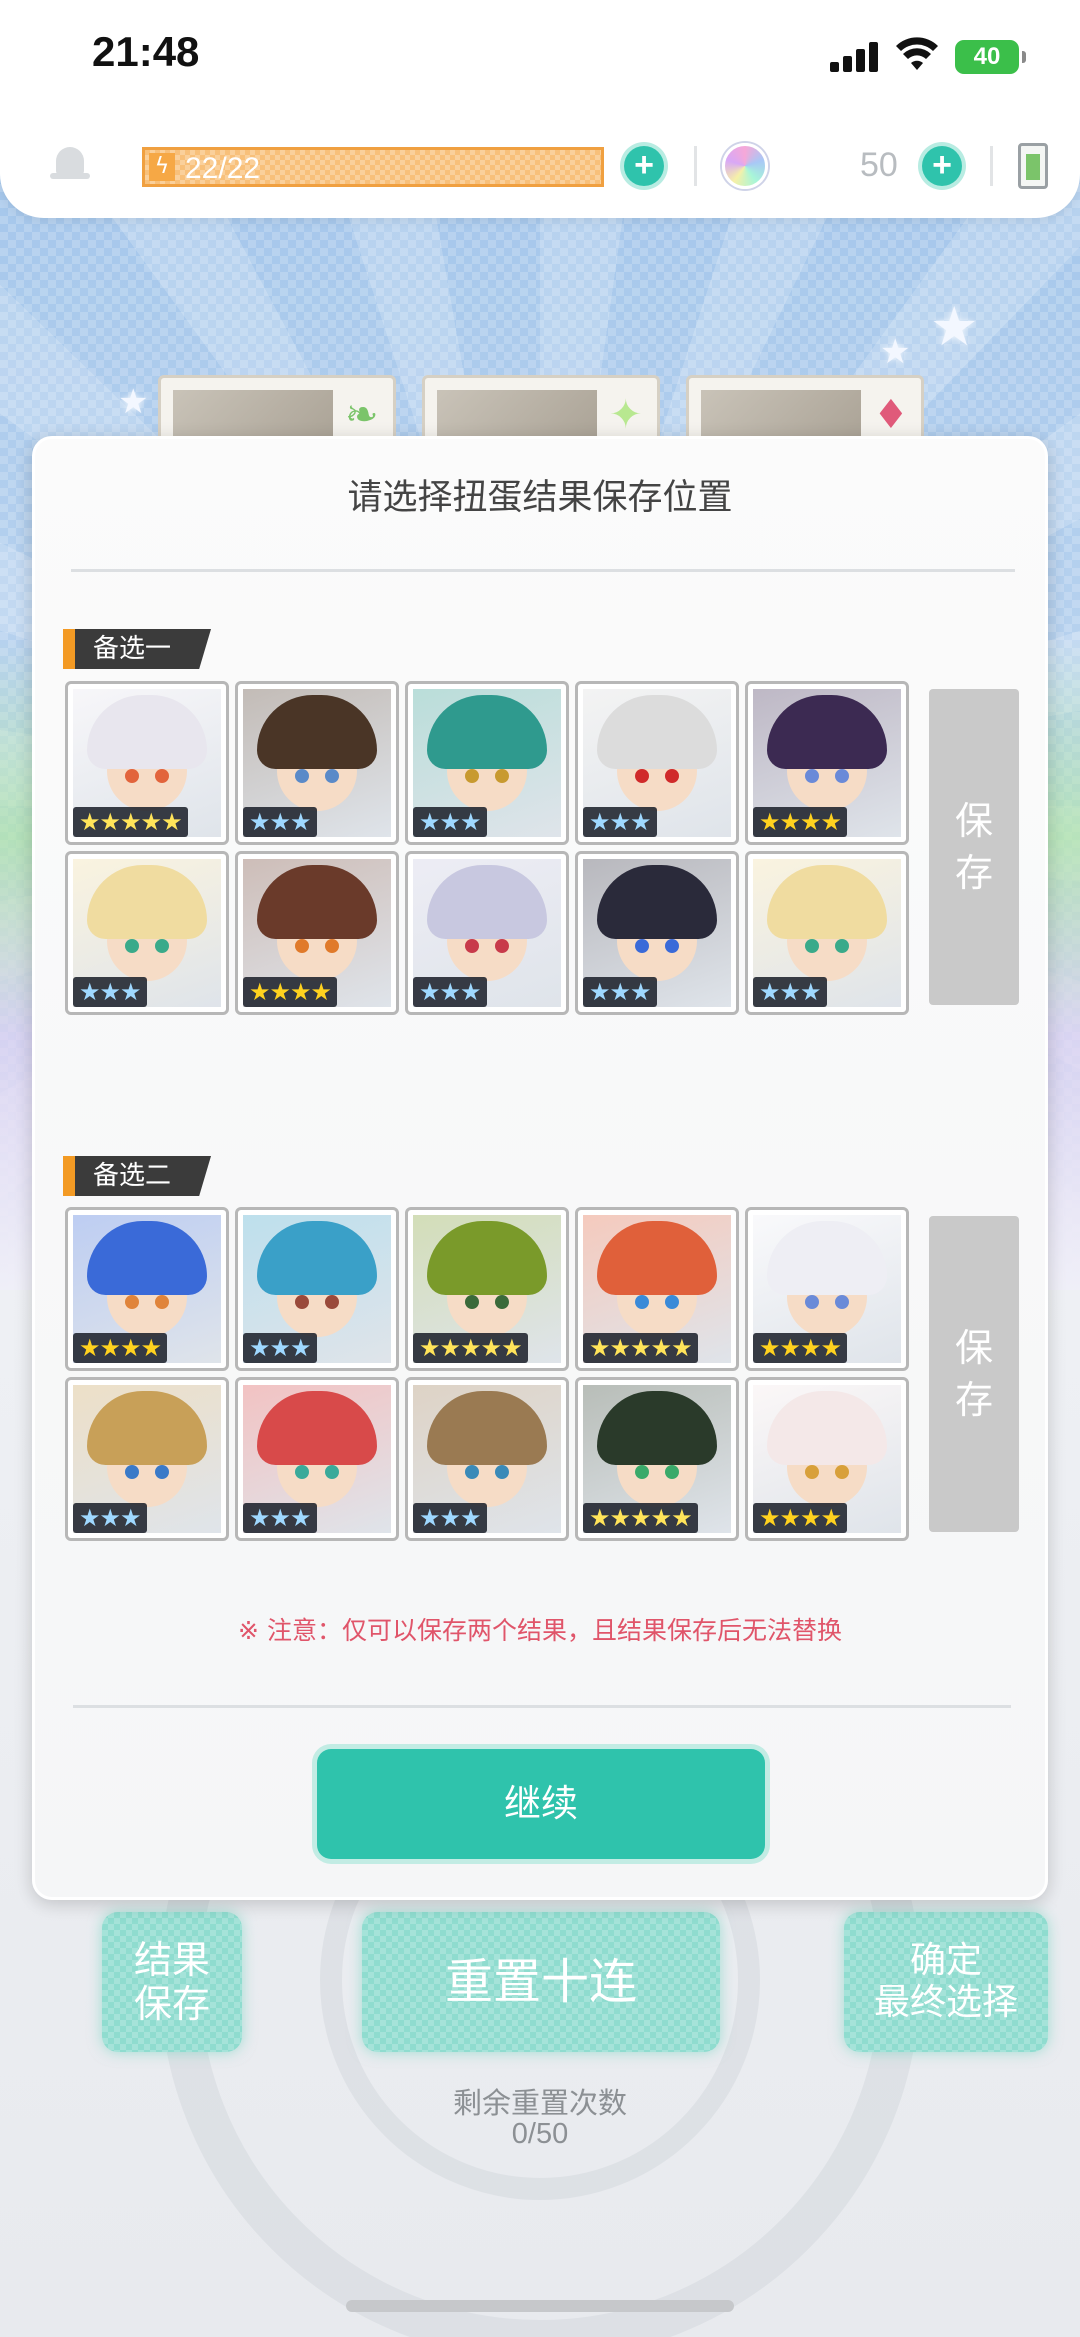  What do you see at coordinates (974, 847) in the screenshot?
I see `save-option-1-button: 保 存` at bounding box center [974, 847].